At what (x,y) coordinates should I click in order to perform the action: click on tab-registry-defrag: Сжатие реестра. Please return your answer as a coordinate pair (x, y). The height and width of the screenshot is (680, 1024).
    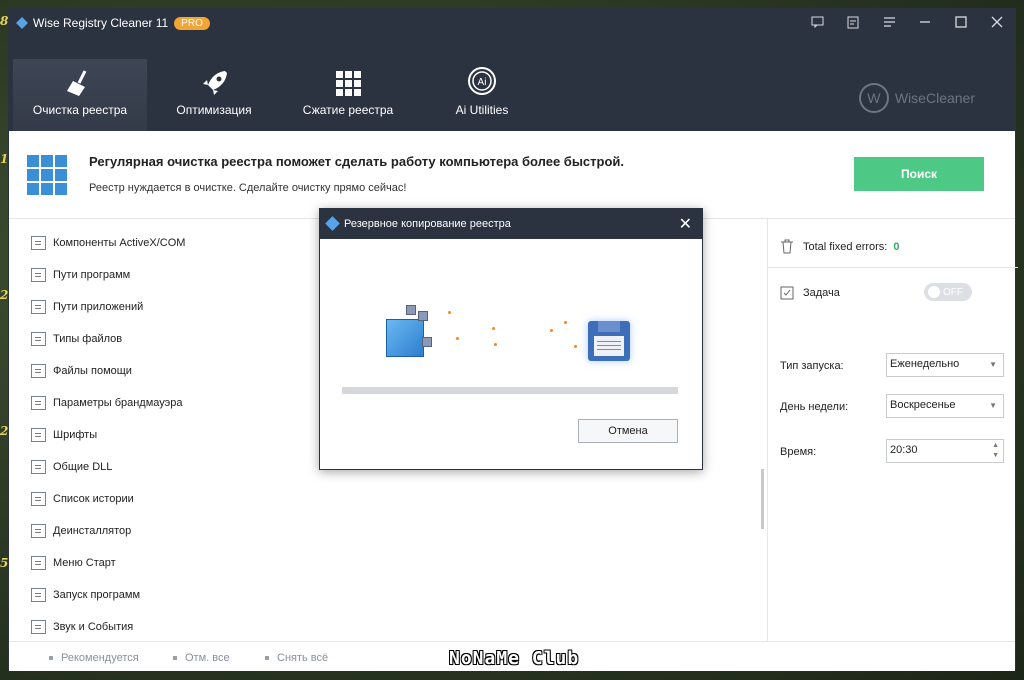
    Looking at the image, I should click on (348, 95).